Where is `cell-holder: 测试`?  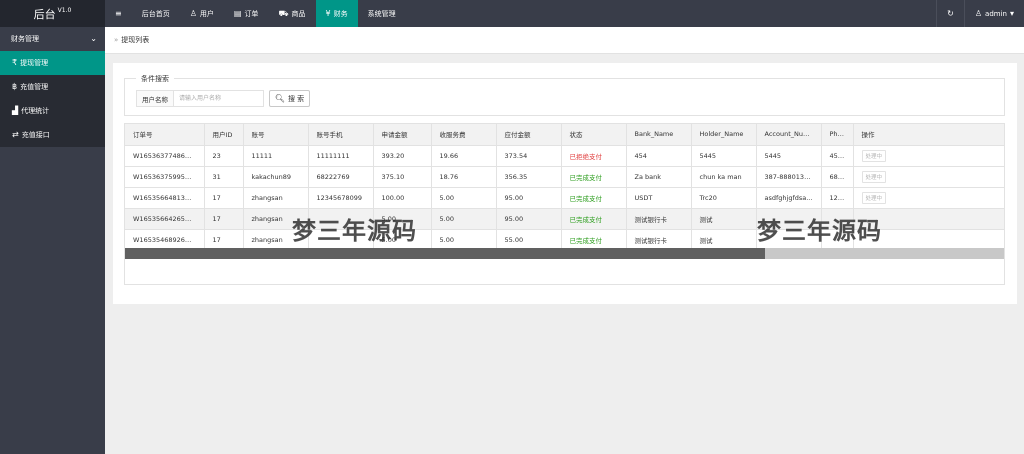
cell-holder: 测试 is located at coordinates (724, 240).